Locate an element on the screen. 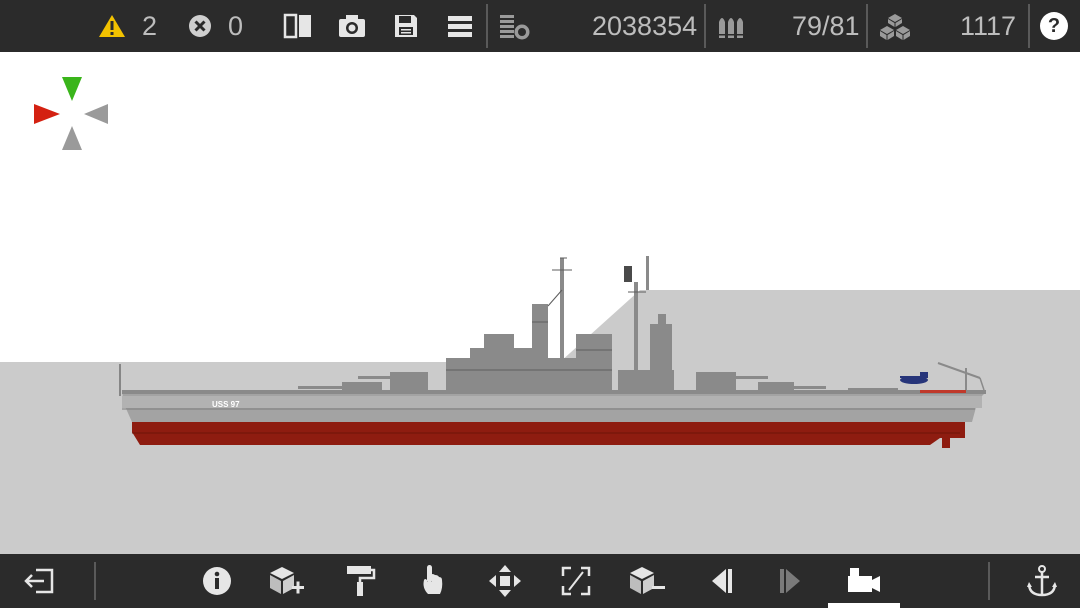 Image resolution: width=1080 pixels, height=608 pixels. step-back-icon is located at coordinates (722, 581).